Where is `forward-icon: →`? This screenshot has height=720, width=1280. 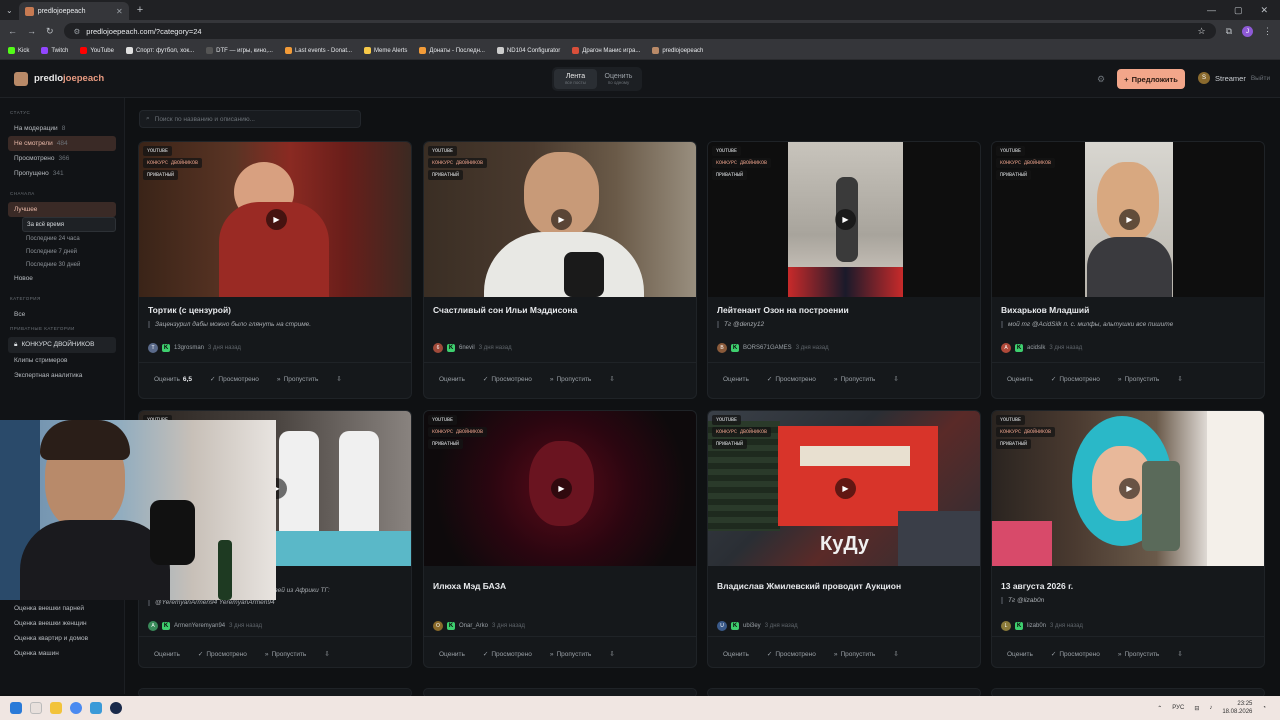
forward-icon: → is located at coordinates (31, 31).